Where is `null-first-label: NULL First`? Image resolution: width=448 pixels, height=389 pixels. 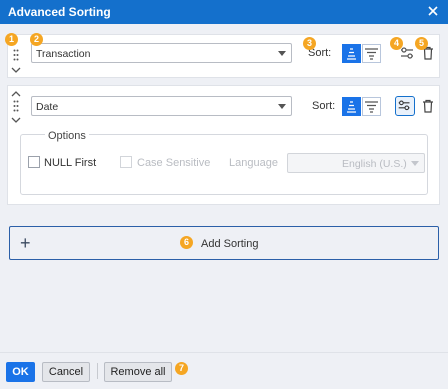 null-first-label: NULL First is located at coordinates (70, 163).